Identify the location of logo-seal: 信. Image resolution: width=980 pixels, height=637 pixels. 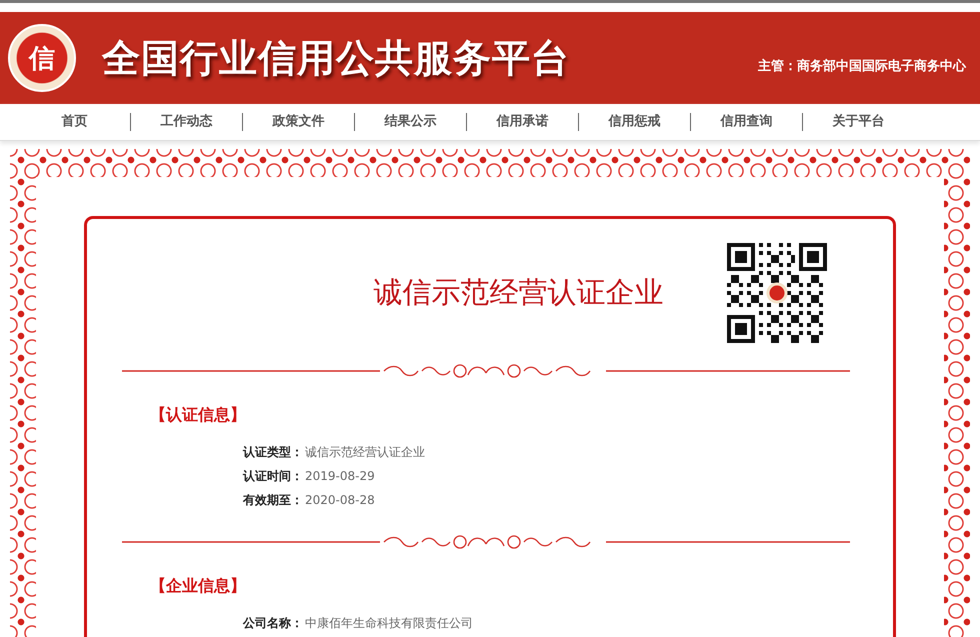
(42, 58).